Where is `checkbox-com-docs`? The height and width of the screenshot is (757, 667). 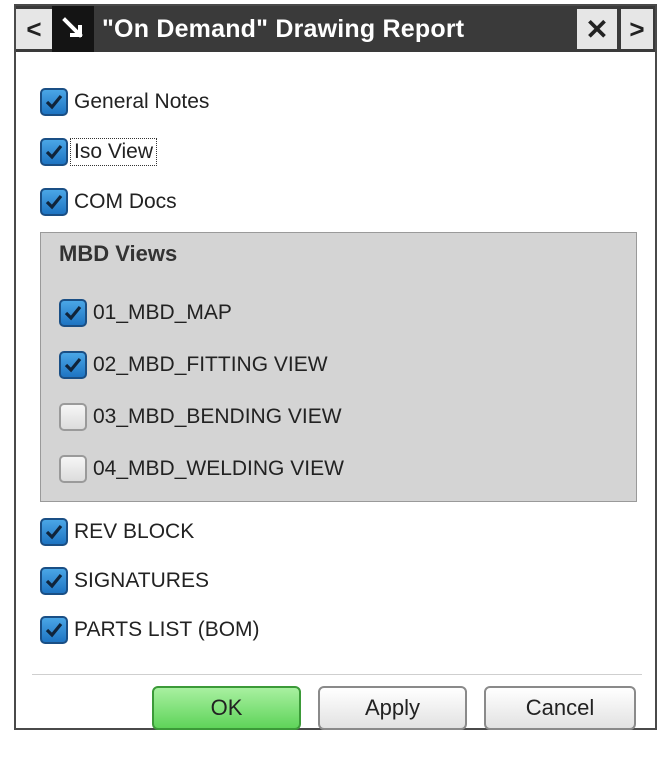 checkbox-com-docs is located at coordinates (54, 202).